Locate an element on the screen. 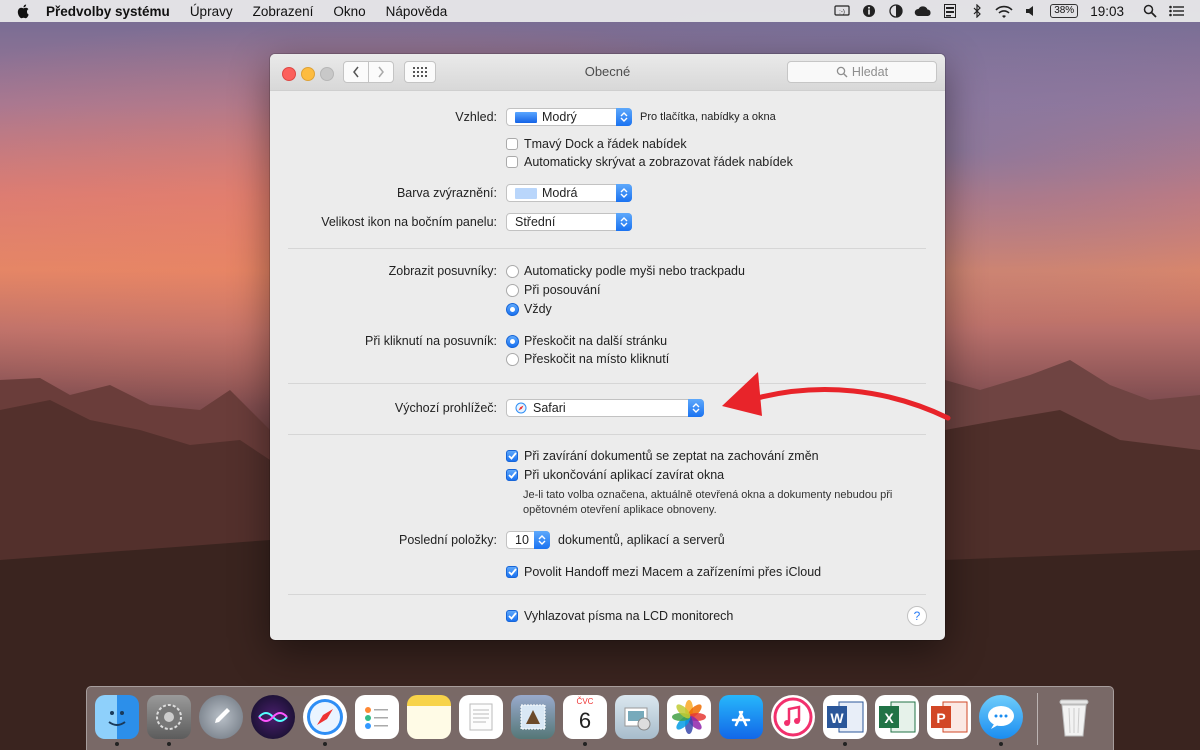 This screenshot has width=1200, height=750. appearance-popup: Modrý is located at coordinates (569, 117).